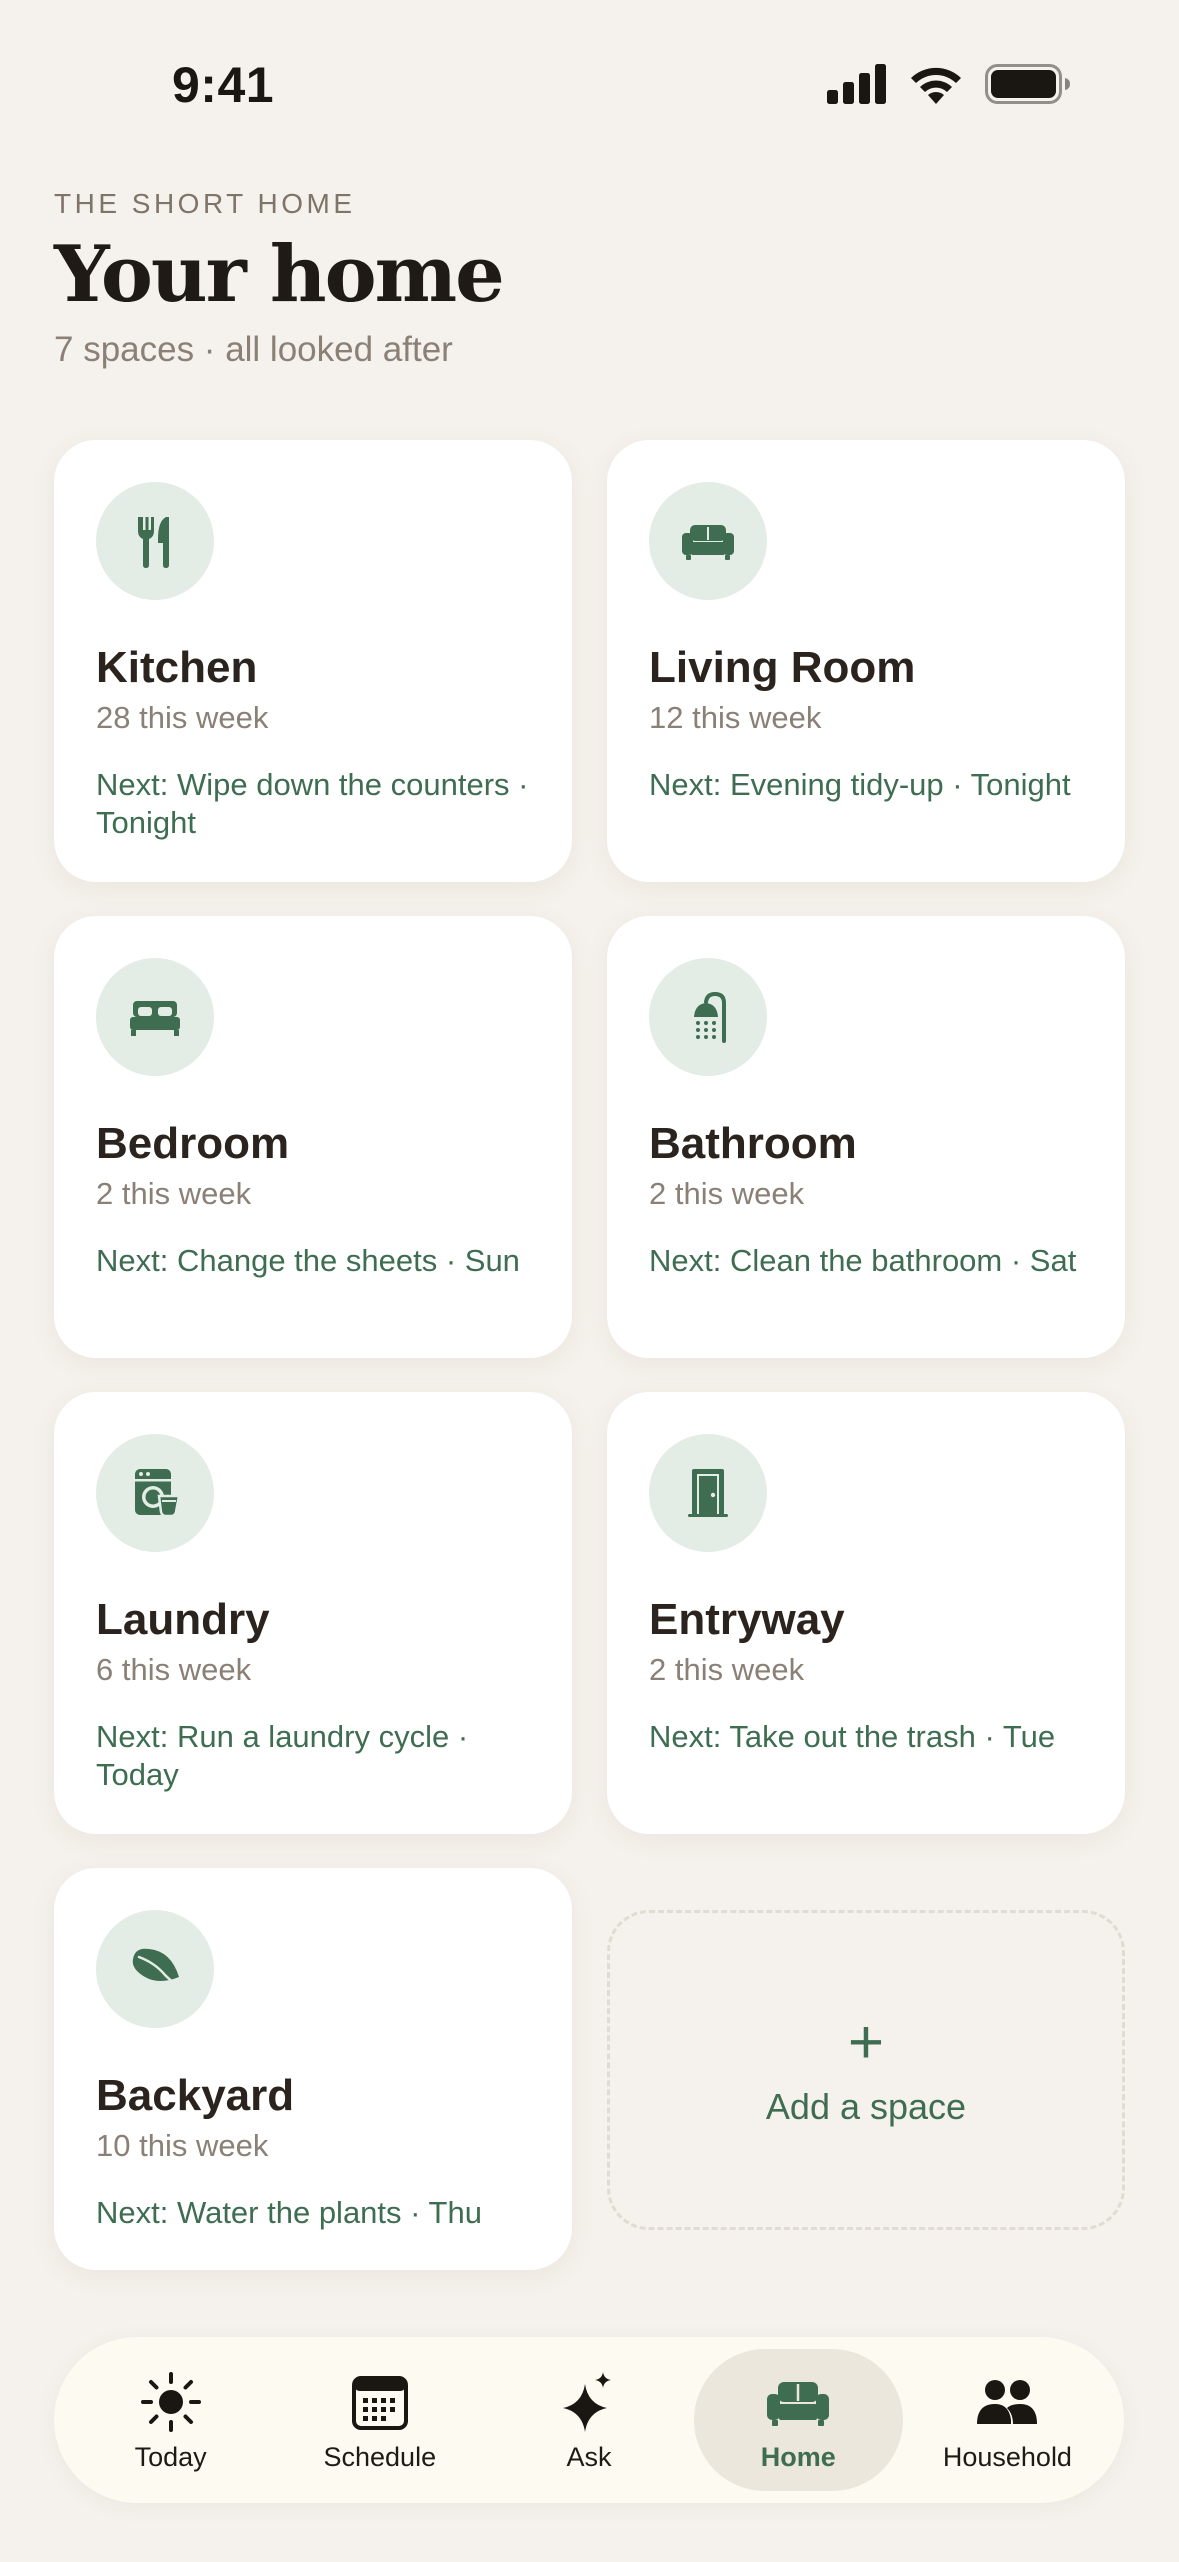 This screenshot has width=1179, height=2562. I want to click on space-next-task: Next: Take out the trash · Tue, so click(852, 1737).